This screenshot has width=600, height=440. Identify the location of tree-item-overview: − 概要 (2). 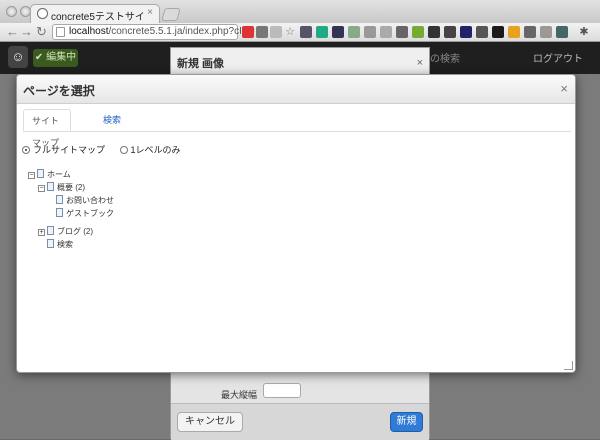
(61, 187).